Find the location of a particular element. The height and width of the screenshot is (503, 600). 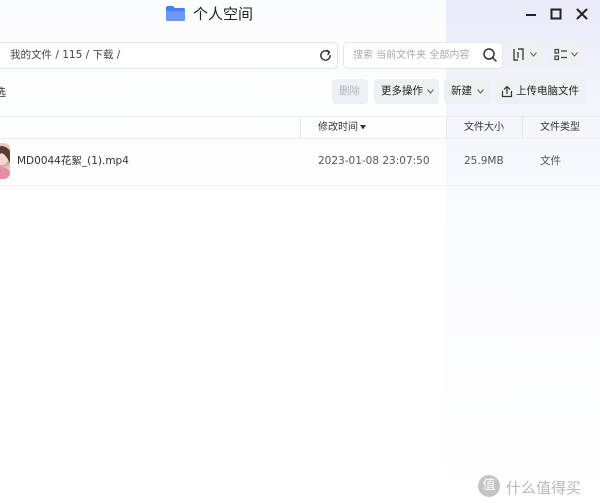

more-actions-button: 更多操作 is located at coordinates (406, 91).